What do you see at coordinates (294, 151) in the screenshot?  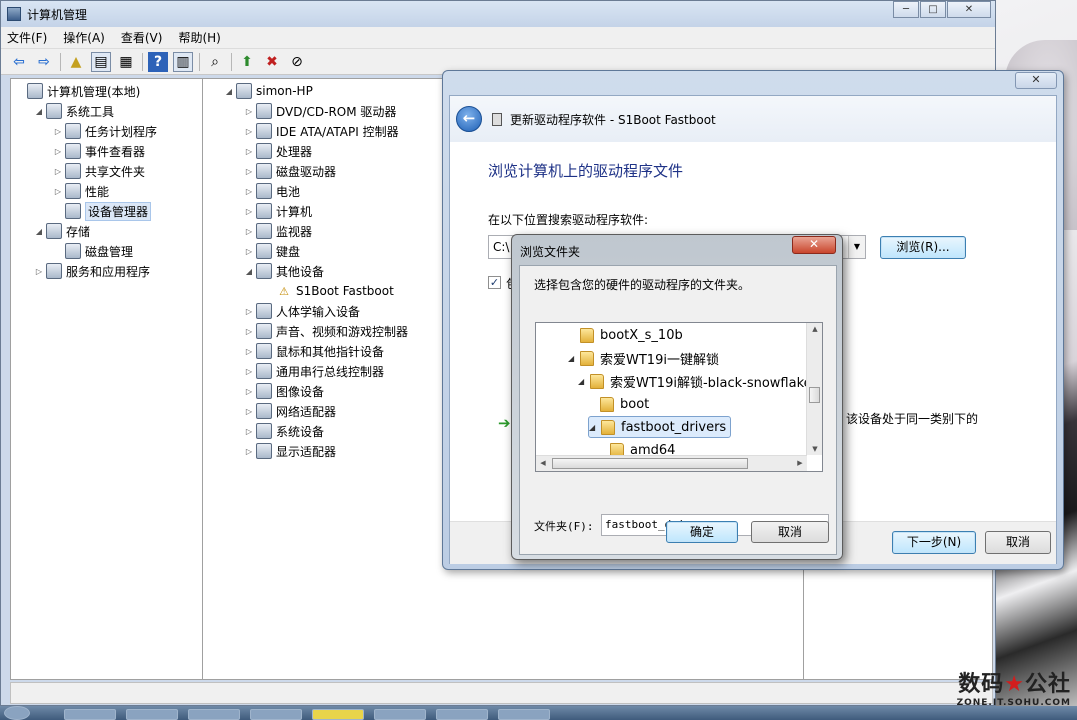 I see `tree-node-label: 处理器` at bounding box center [294, 151].